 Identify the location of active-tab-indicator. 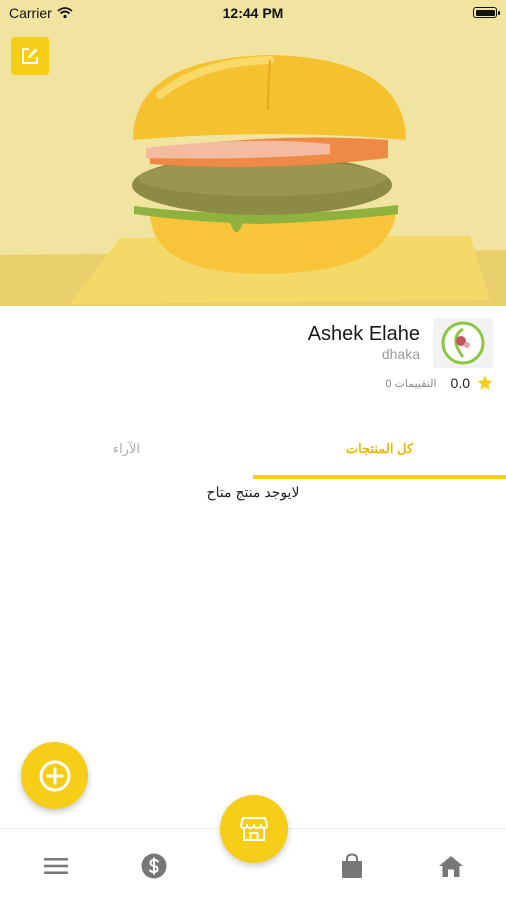
(379, 477).